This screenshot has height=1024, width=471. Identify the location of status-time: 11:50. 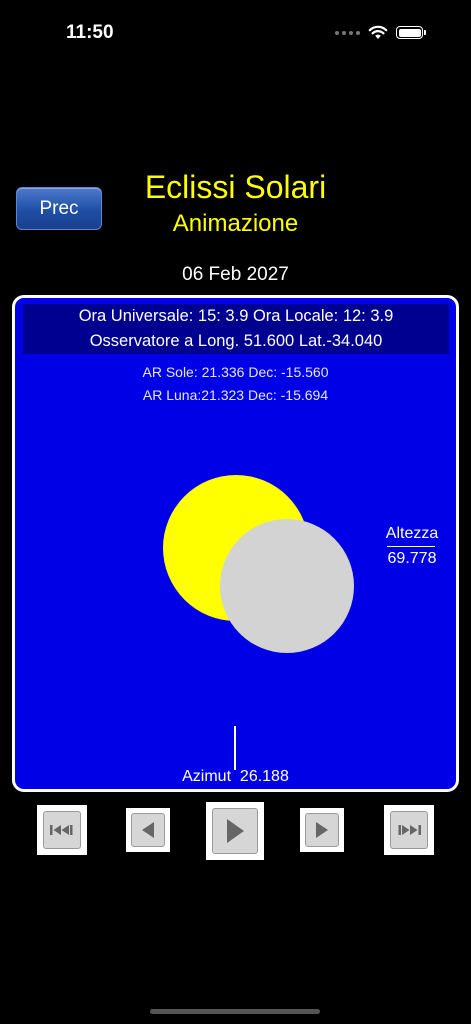
(90, 32).